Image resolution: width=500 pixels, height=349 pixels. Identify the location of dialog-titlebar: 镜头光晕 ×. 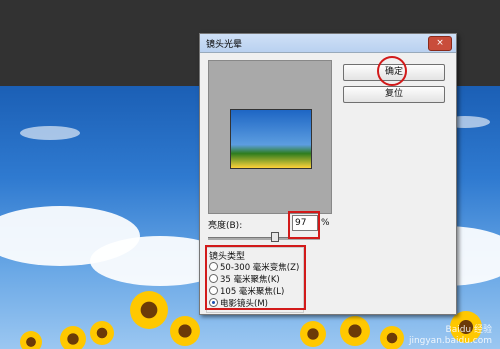
(328, 43).